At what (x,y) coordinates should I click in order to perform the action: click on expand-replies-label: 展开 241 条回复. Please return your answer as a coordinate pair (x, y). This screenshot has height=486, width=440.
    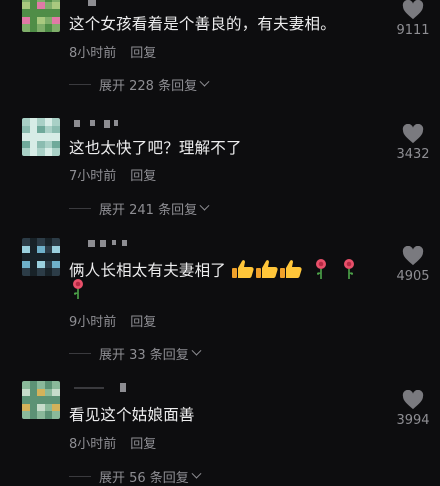
    Looking at the image, I should click on (148, 210).